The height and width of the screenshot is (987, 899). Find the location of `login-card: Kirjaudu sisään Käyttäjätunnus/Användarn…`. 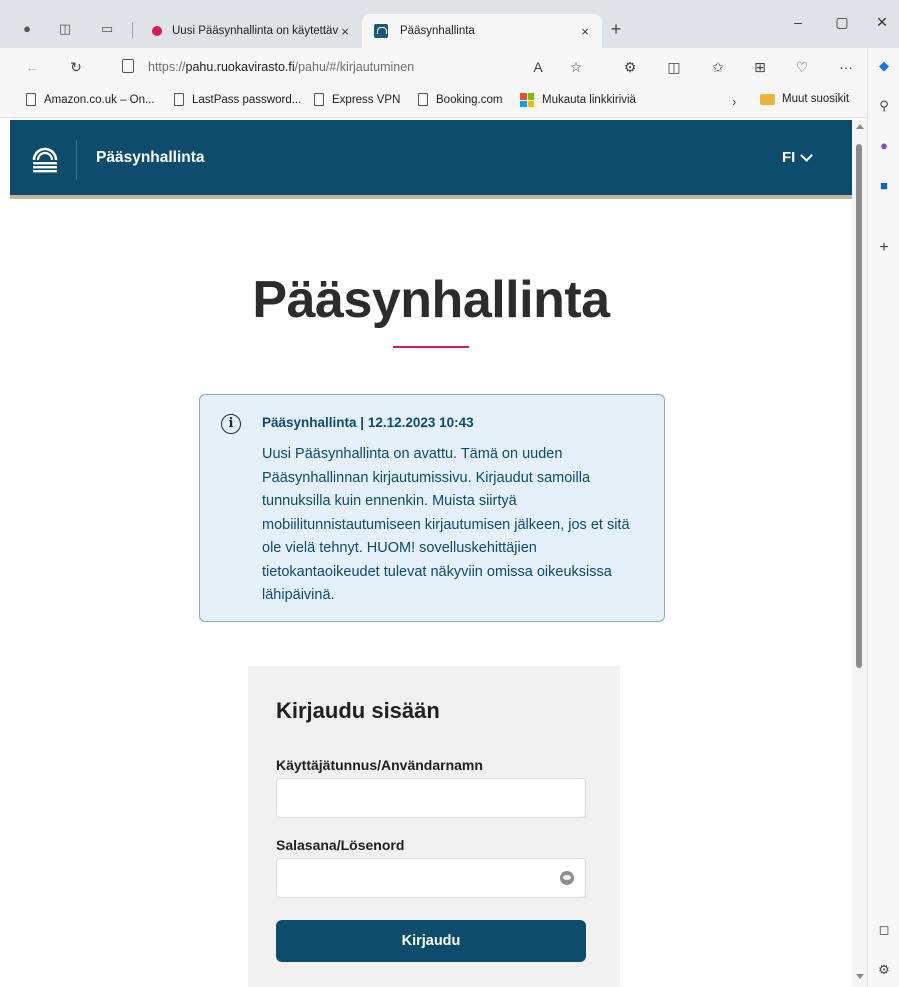

login-card: Kirjaudu sisään Käyttäjätunnus/Användarn… is located at coordinates (434, 826).